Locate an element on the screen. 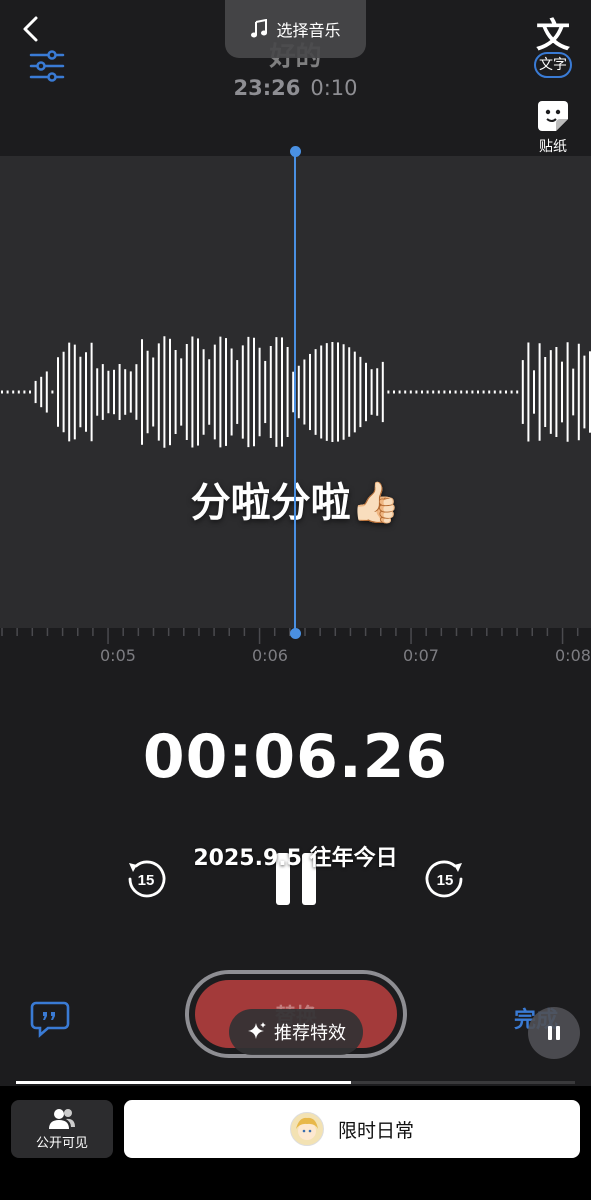  limited-daily-button: 限时日常 is located at coordinates (352, 1129).